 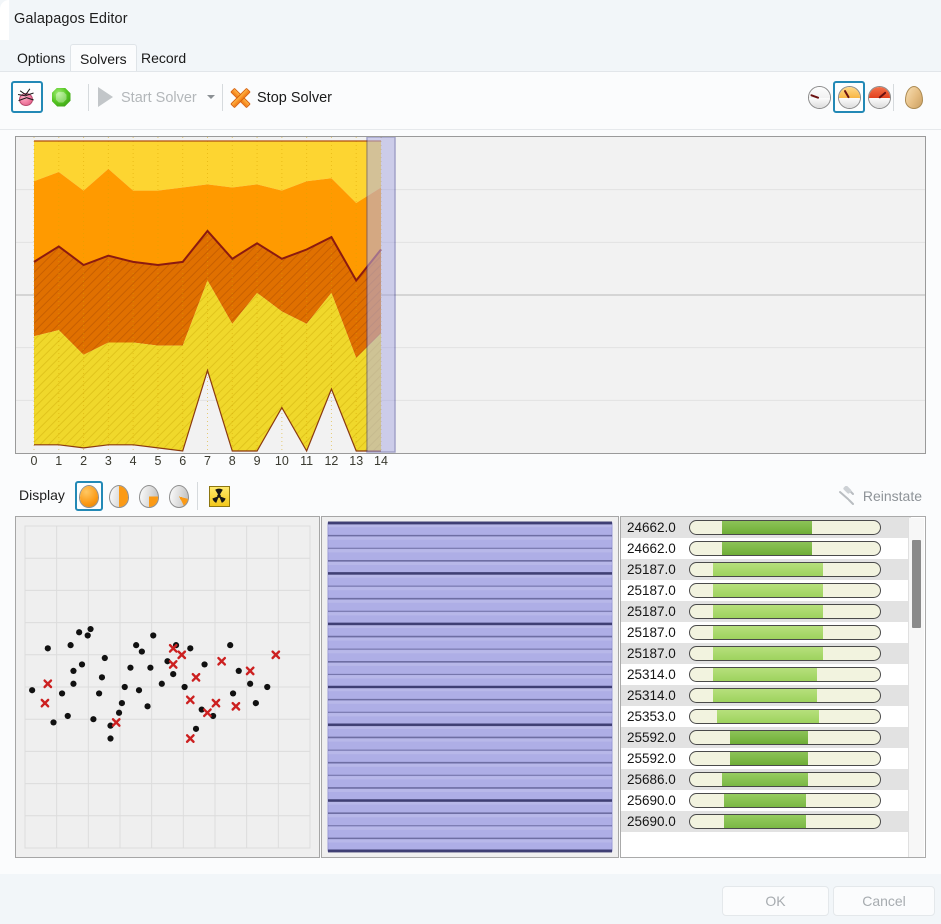 What do you see at coordinates (163, 58) in the screenshot?
I see `tab-record: Record` at bounding box center [163, 58].